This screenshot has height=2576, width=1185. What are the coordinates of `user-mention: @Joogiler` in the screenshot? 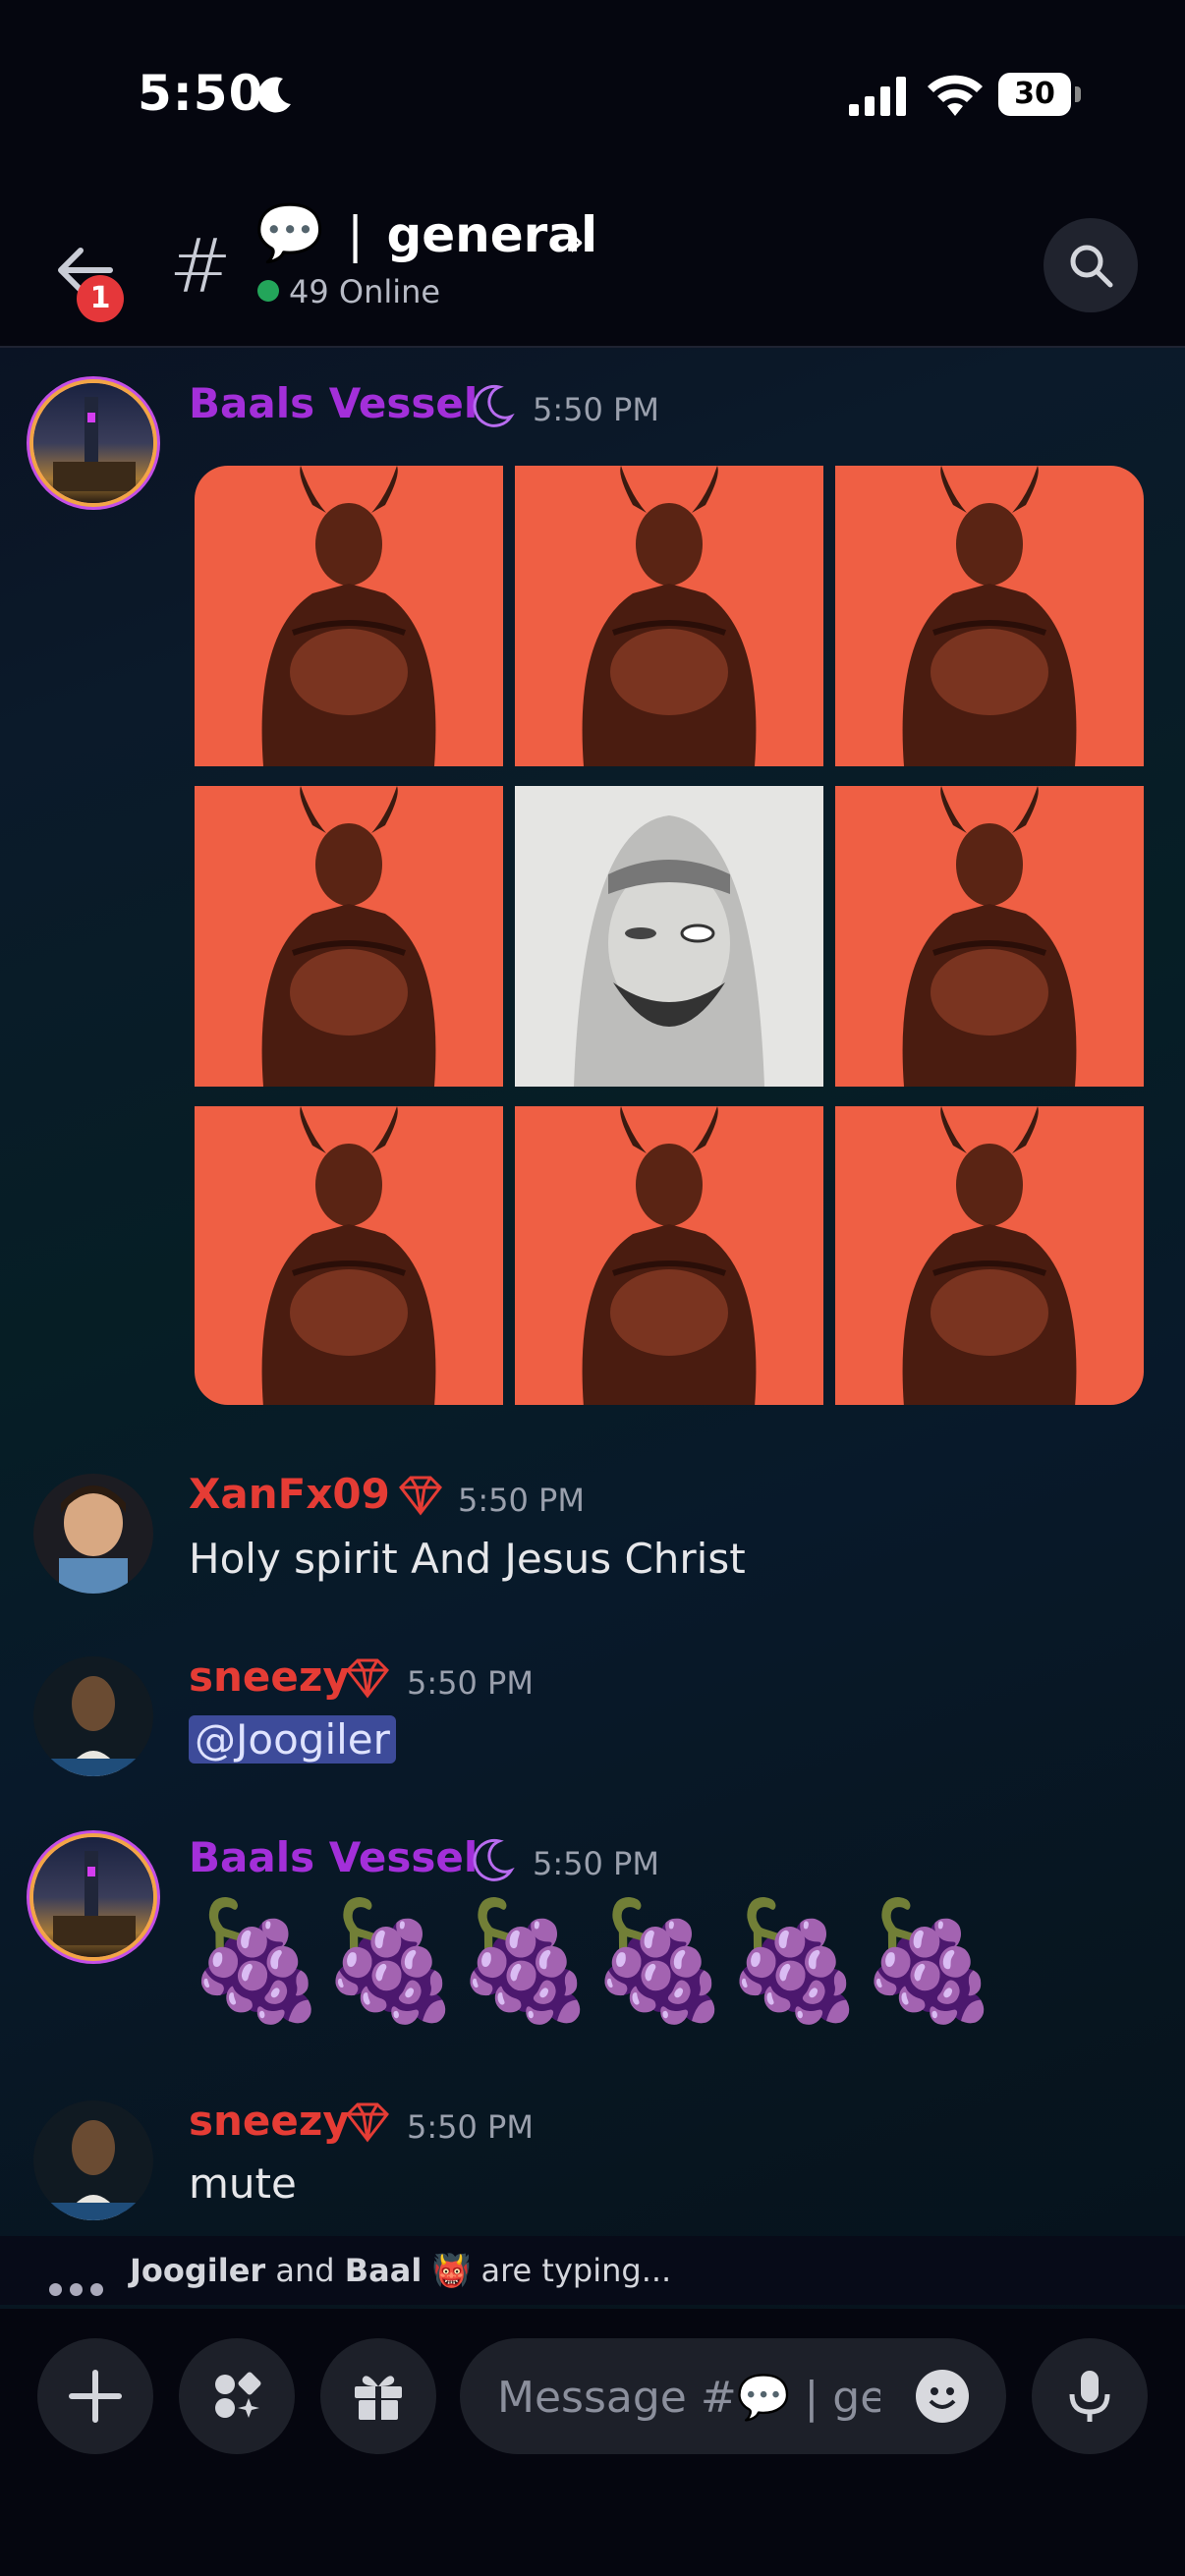 It's located at (292, 1739).